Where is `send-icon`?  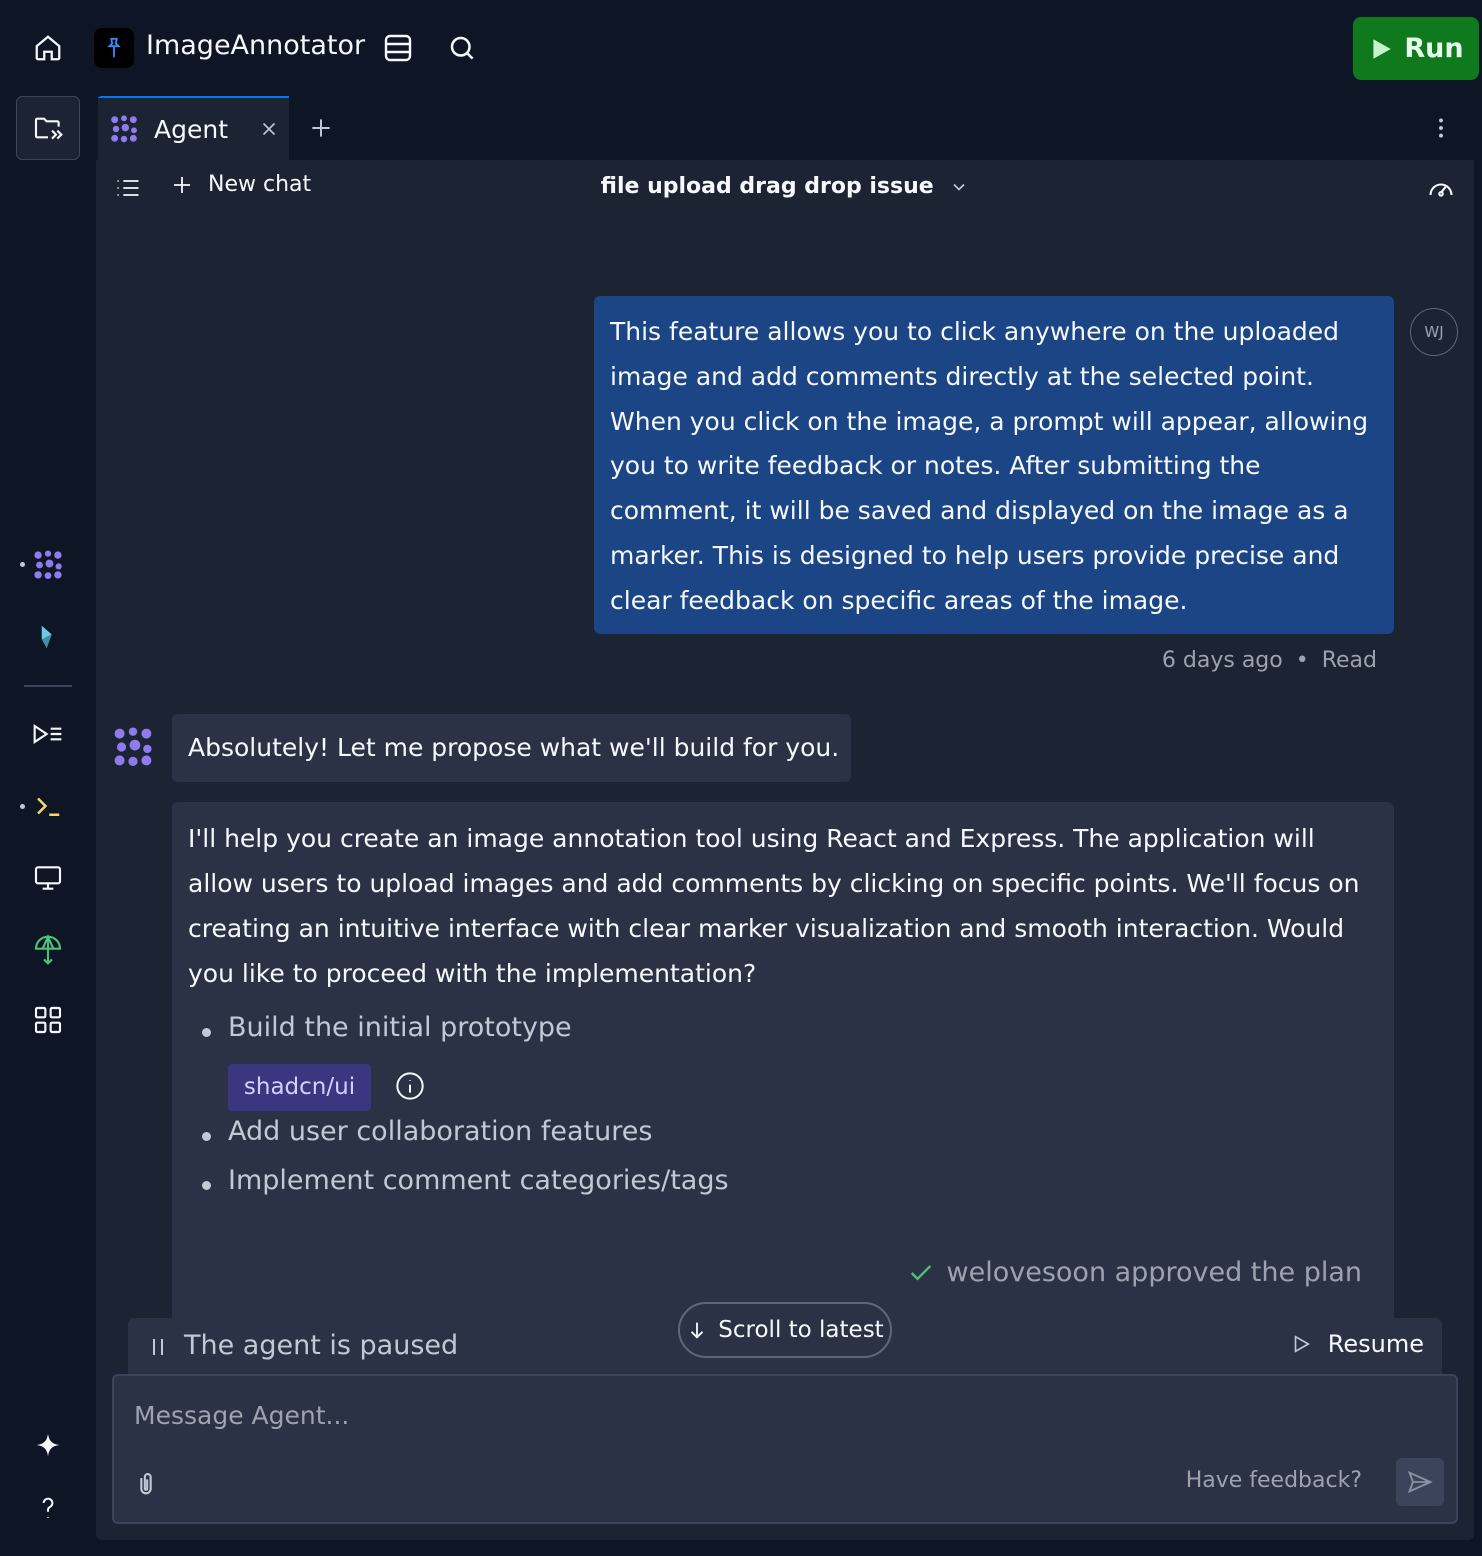 send-icon is located at coordinates (1420, 1482).